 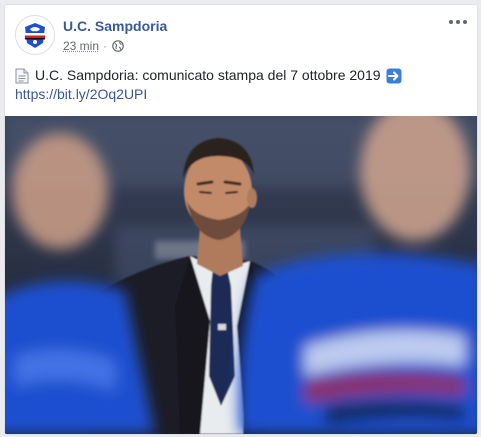 What do you see at coordinates (118, 46) in the screenshot?
I see `globe-icon` at bounding box center [118, 46].